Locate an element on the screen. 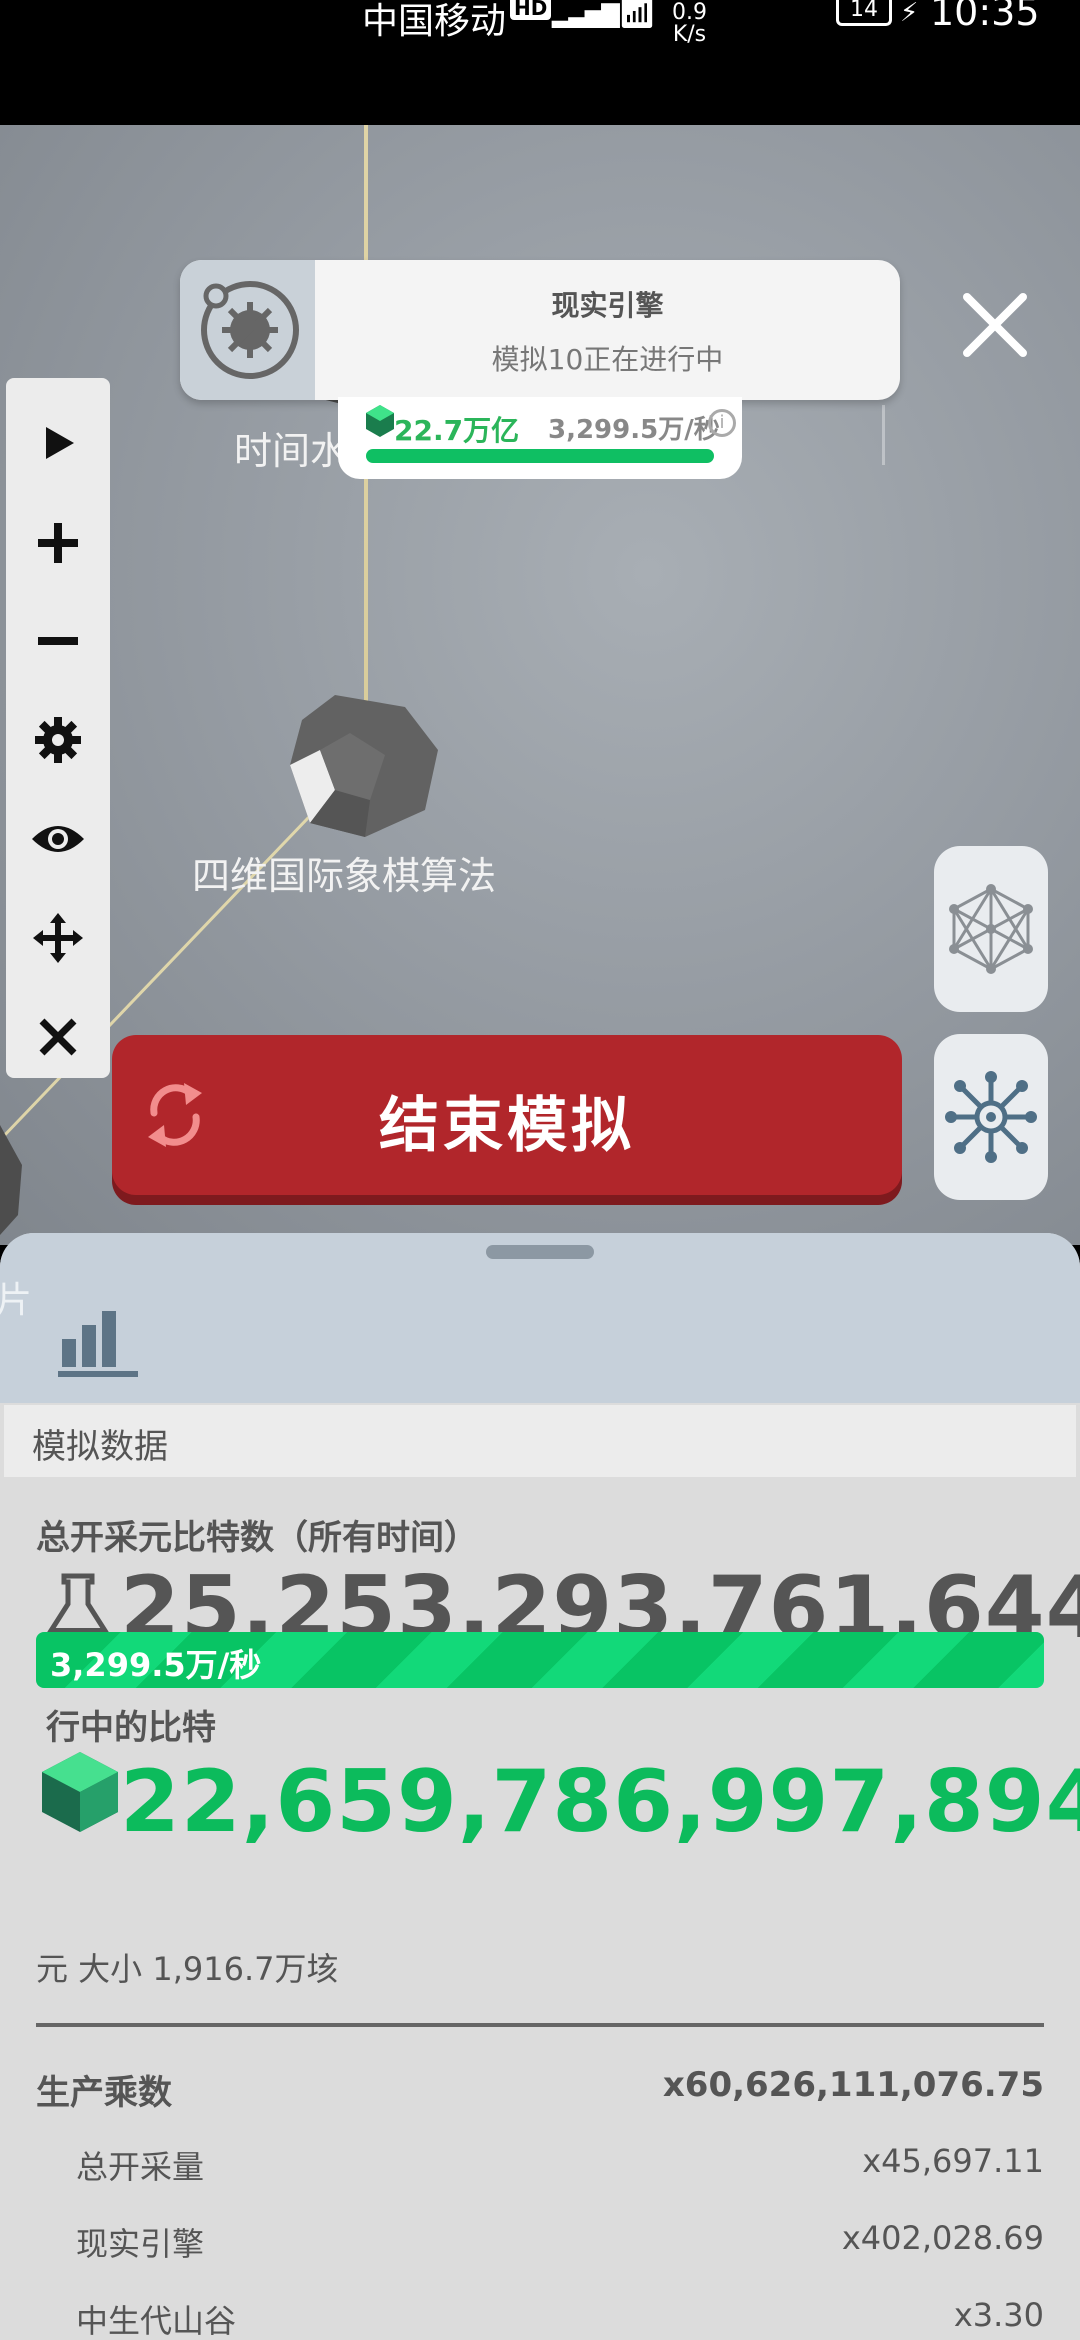 The width and height of the screenshot is (1080, 2340). multiplier-row-value: x3.30 is located at coordinates (998, 2315).